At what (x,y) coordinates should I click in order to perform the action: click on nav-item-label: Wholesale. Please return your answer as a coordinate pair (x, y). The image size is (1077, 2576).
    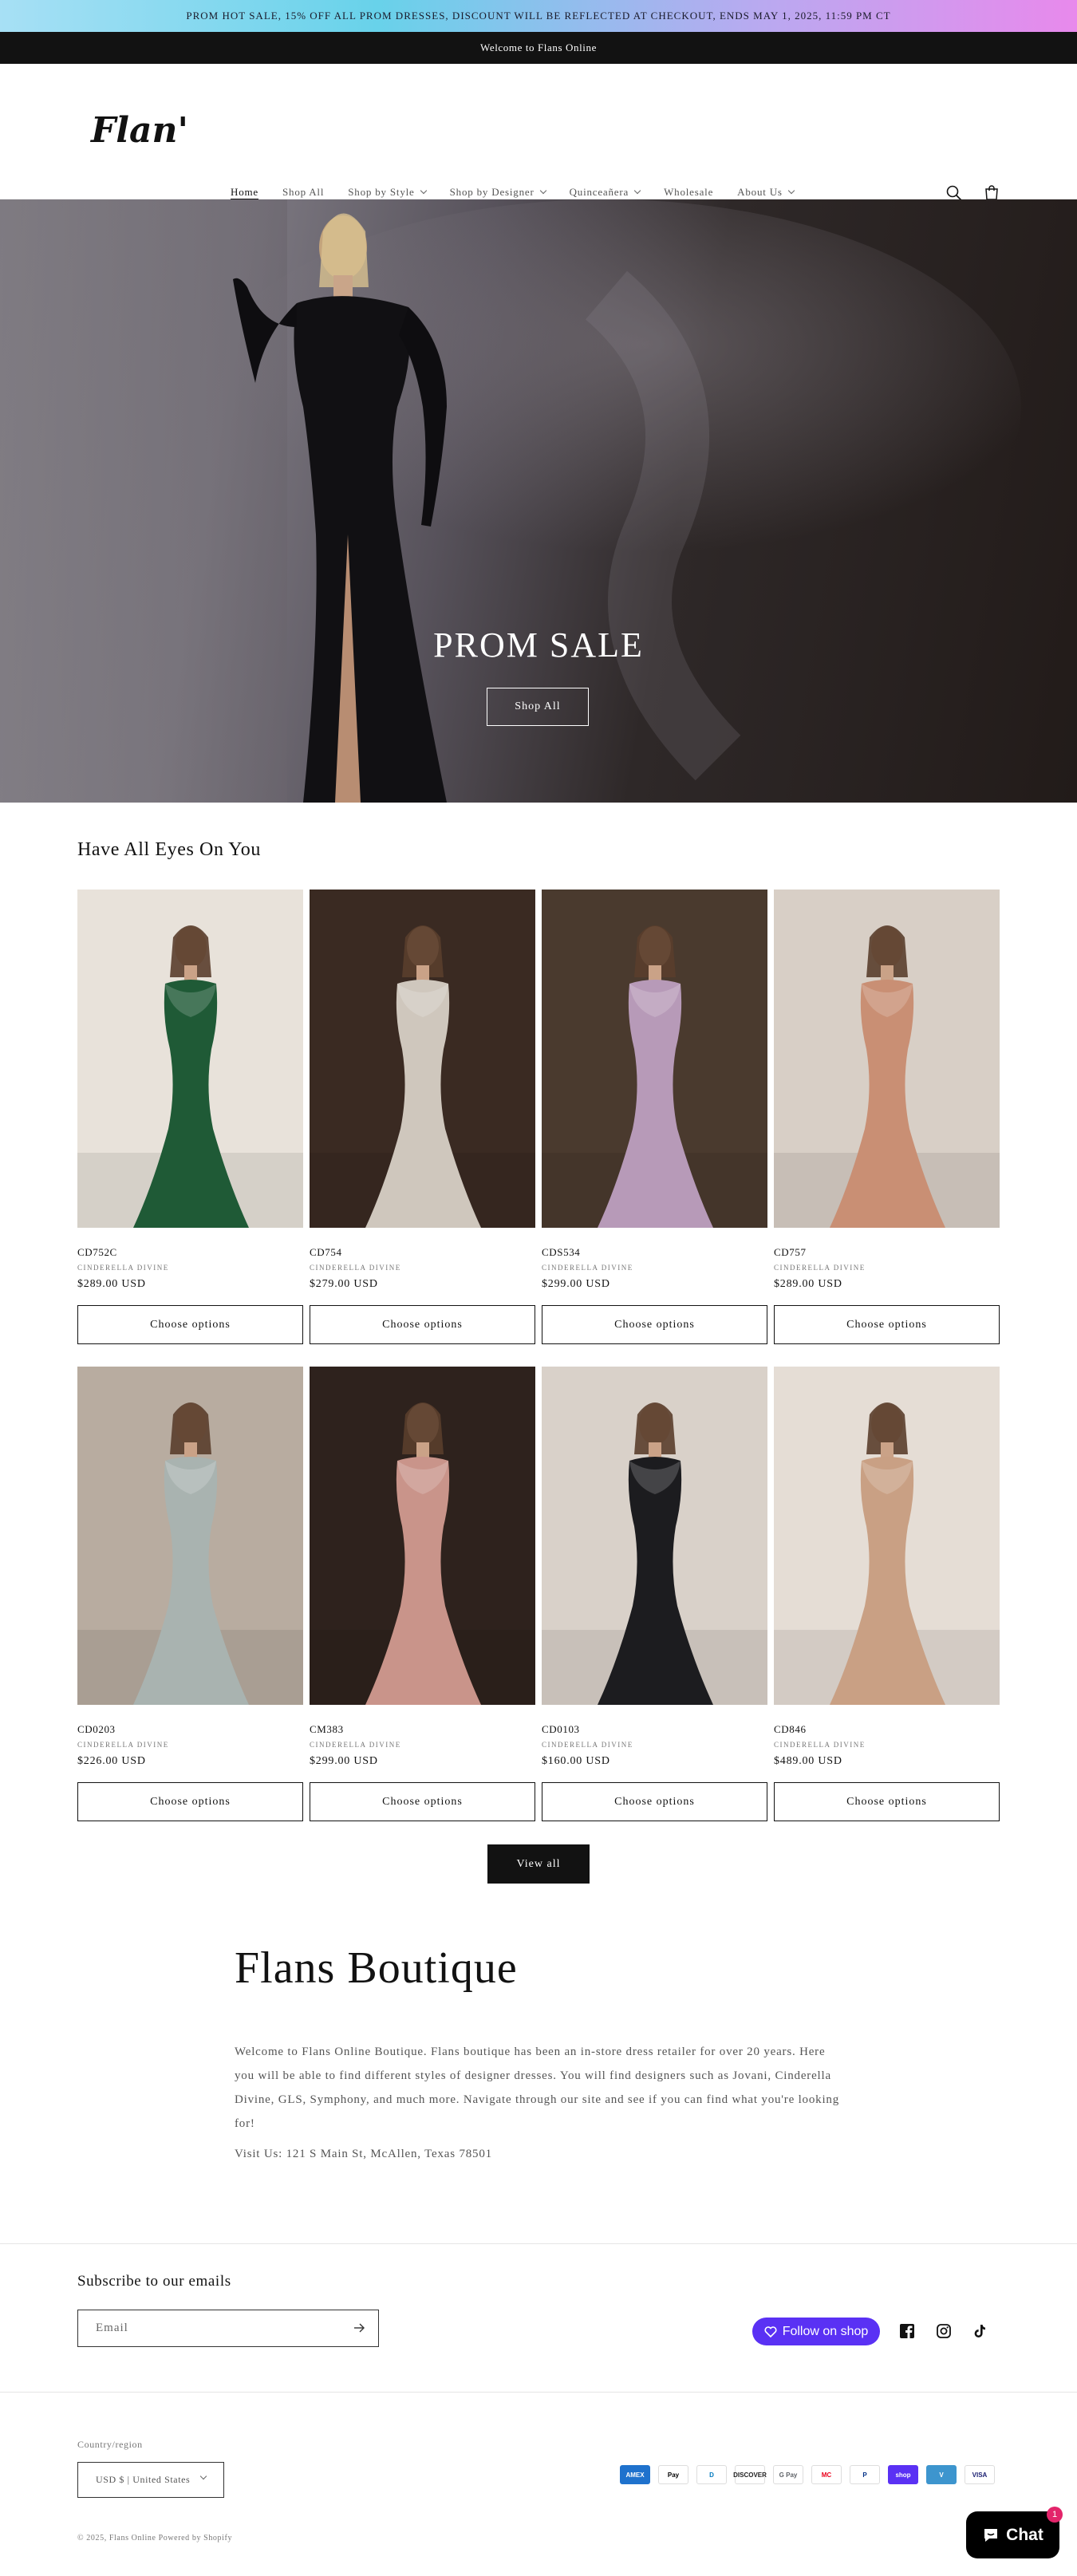
    Looking at the image, I should click on (689, 192).